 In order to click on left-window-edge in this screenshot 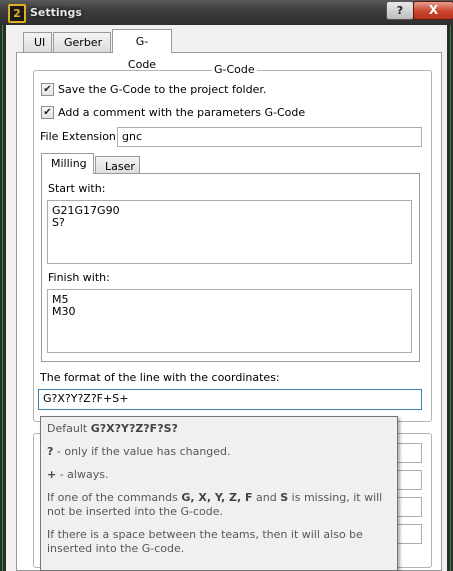, I will do `click(2, 298)`.